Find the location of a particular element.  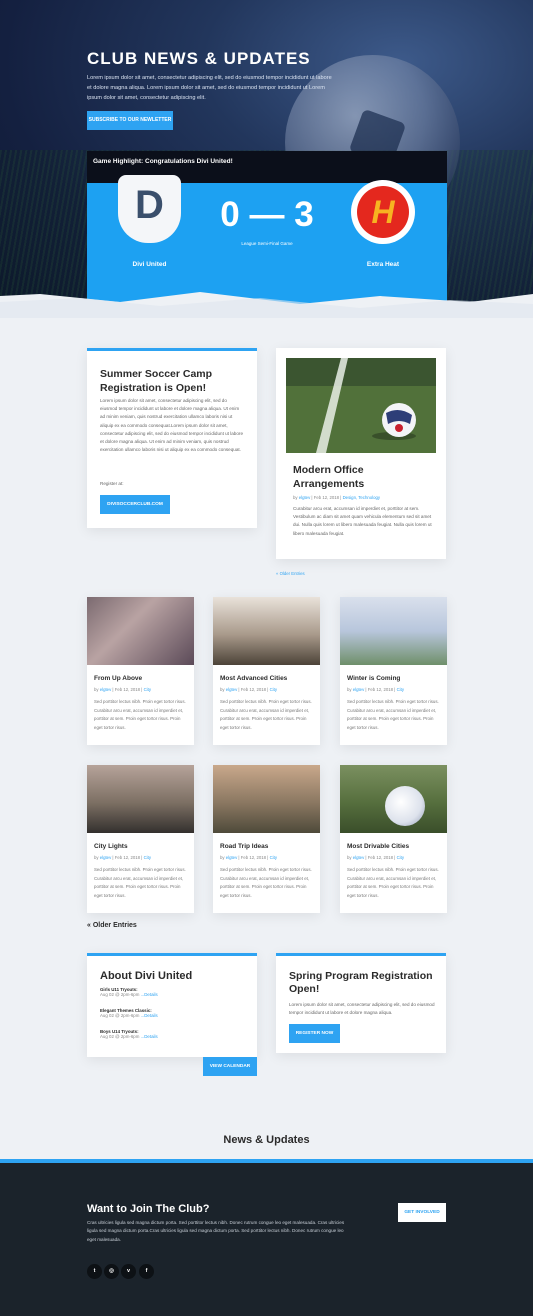

post-title: Winter is Coming is located at coordinates (373, 678).